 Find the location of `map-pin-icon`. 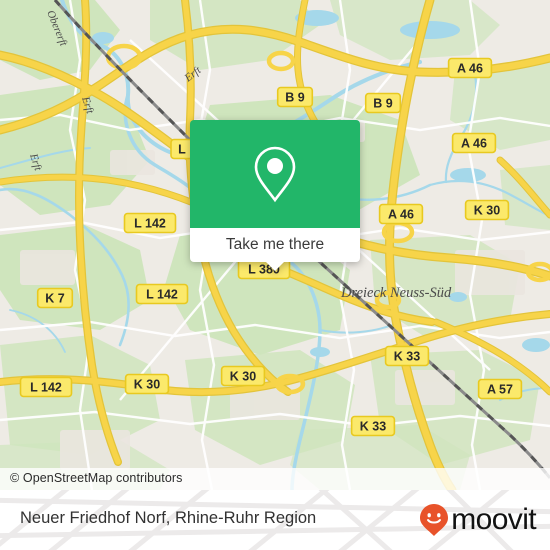

map-pin-icon is located at coordinates (275, 174).